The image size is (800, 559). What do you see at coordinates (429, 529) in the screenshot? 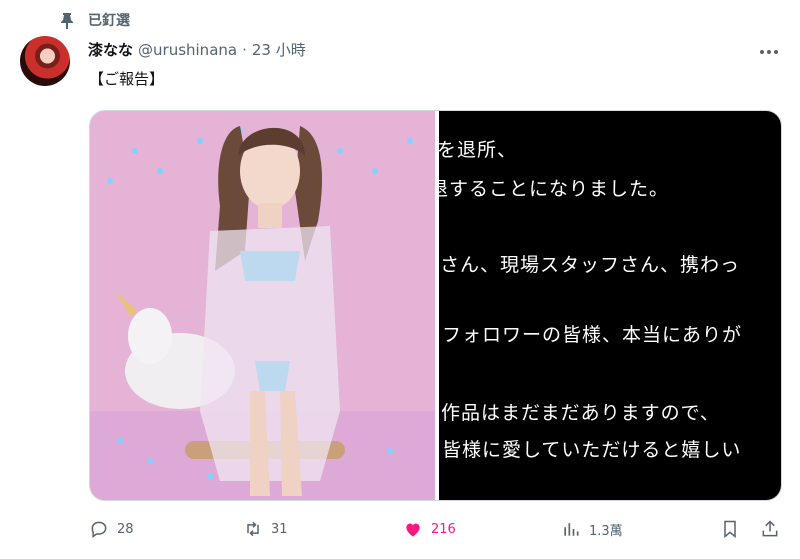
I see `like-button: 216` at bounding box center [429, 529].